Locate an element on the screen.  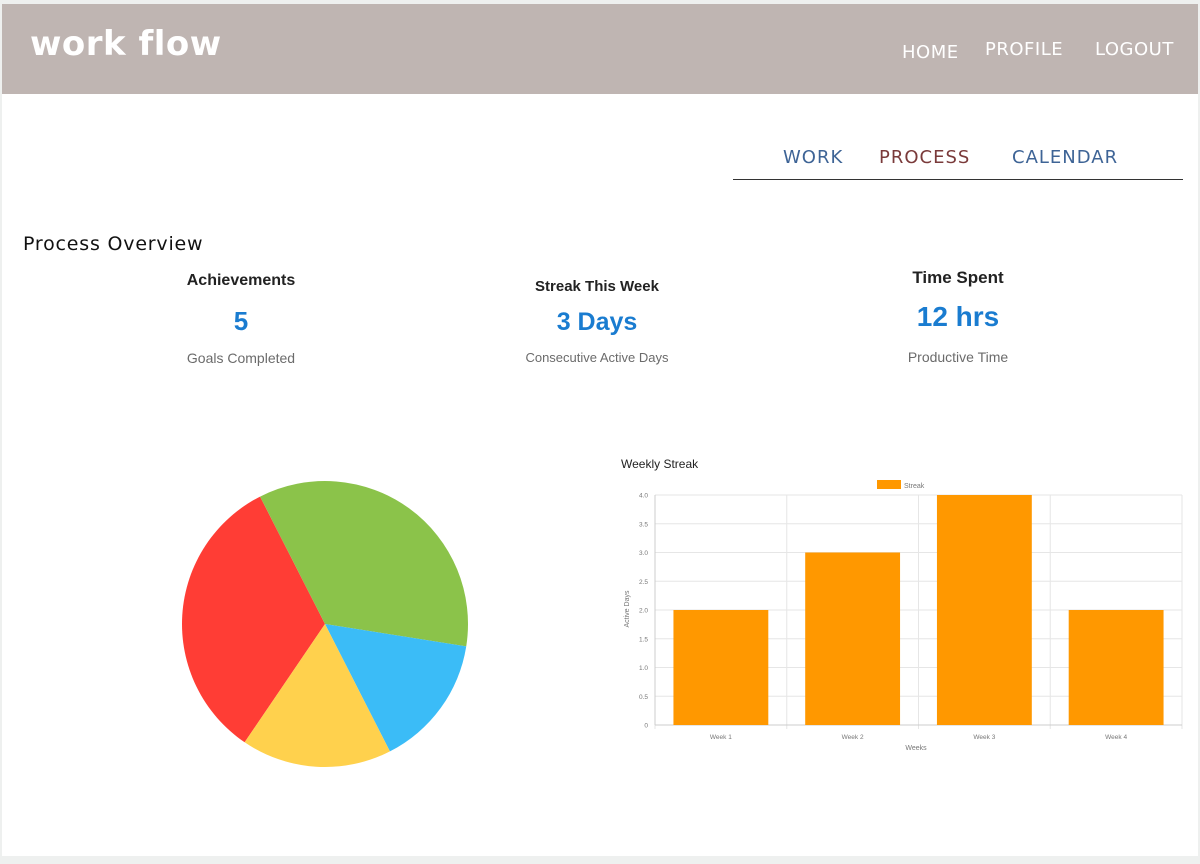
tab-divider is located at coordinates (958, 179).